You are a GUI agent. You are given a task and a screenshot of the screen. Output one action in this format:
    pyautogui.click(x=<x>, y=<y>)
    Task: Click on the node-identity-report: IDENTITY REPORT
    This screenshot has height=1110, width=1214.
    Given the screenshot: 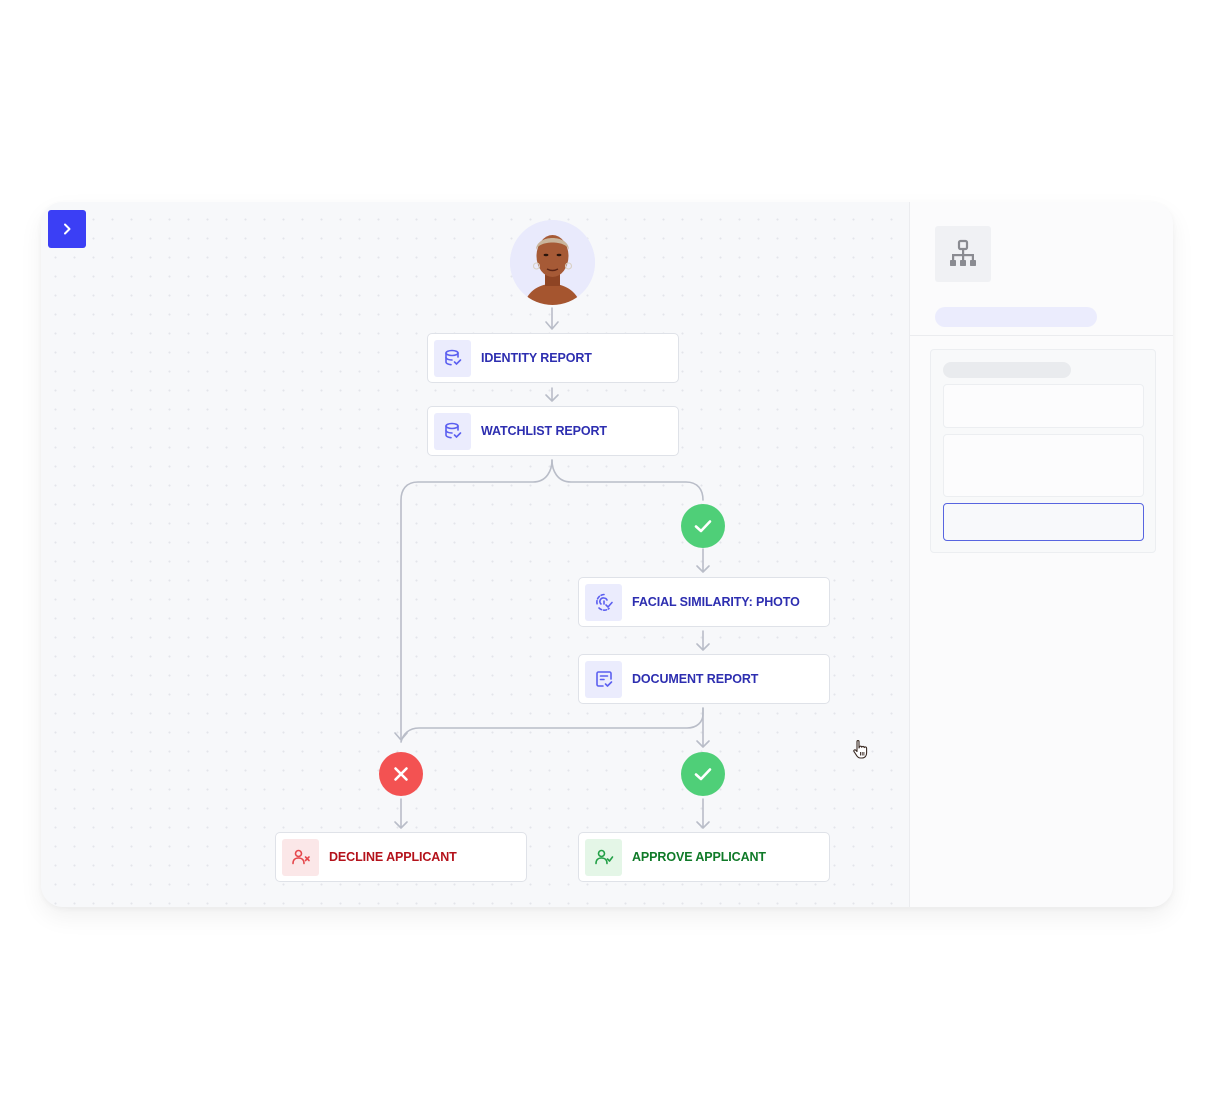 What is the action you would take?
    pyautogui.click(x=553, y=358)
    